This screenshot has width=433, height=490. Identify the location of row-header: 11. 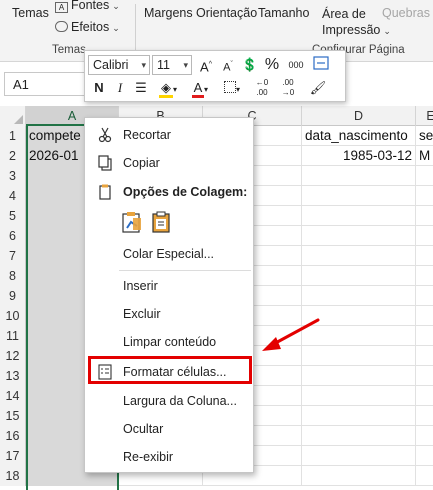
(13, 336).